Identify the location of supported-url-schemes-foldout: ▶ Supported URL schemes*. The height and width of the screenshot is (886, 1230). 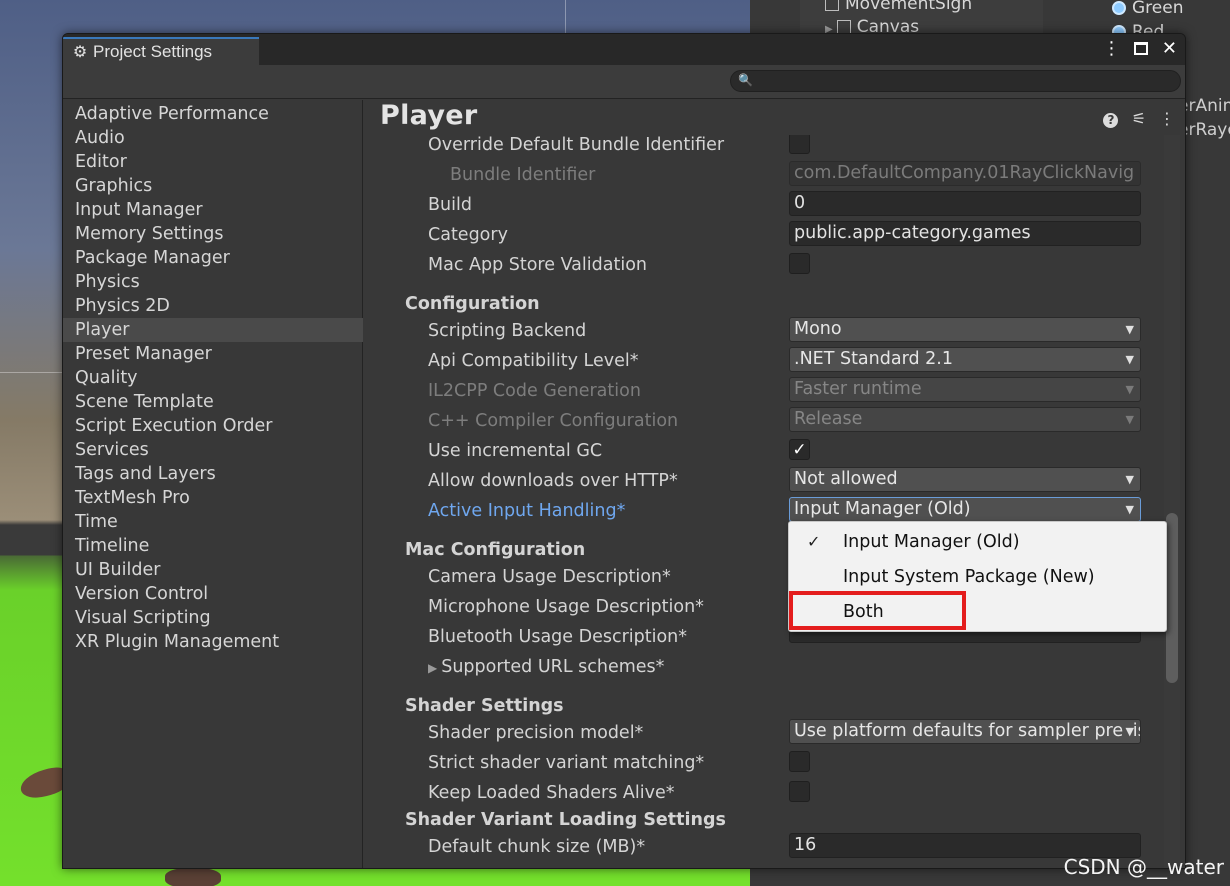
(546, 667).